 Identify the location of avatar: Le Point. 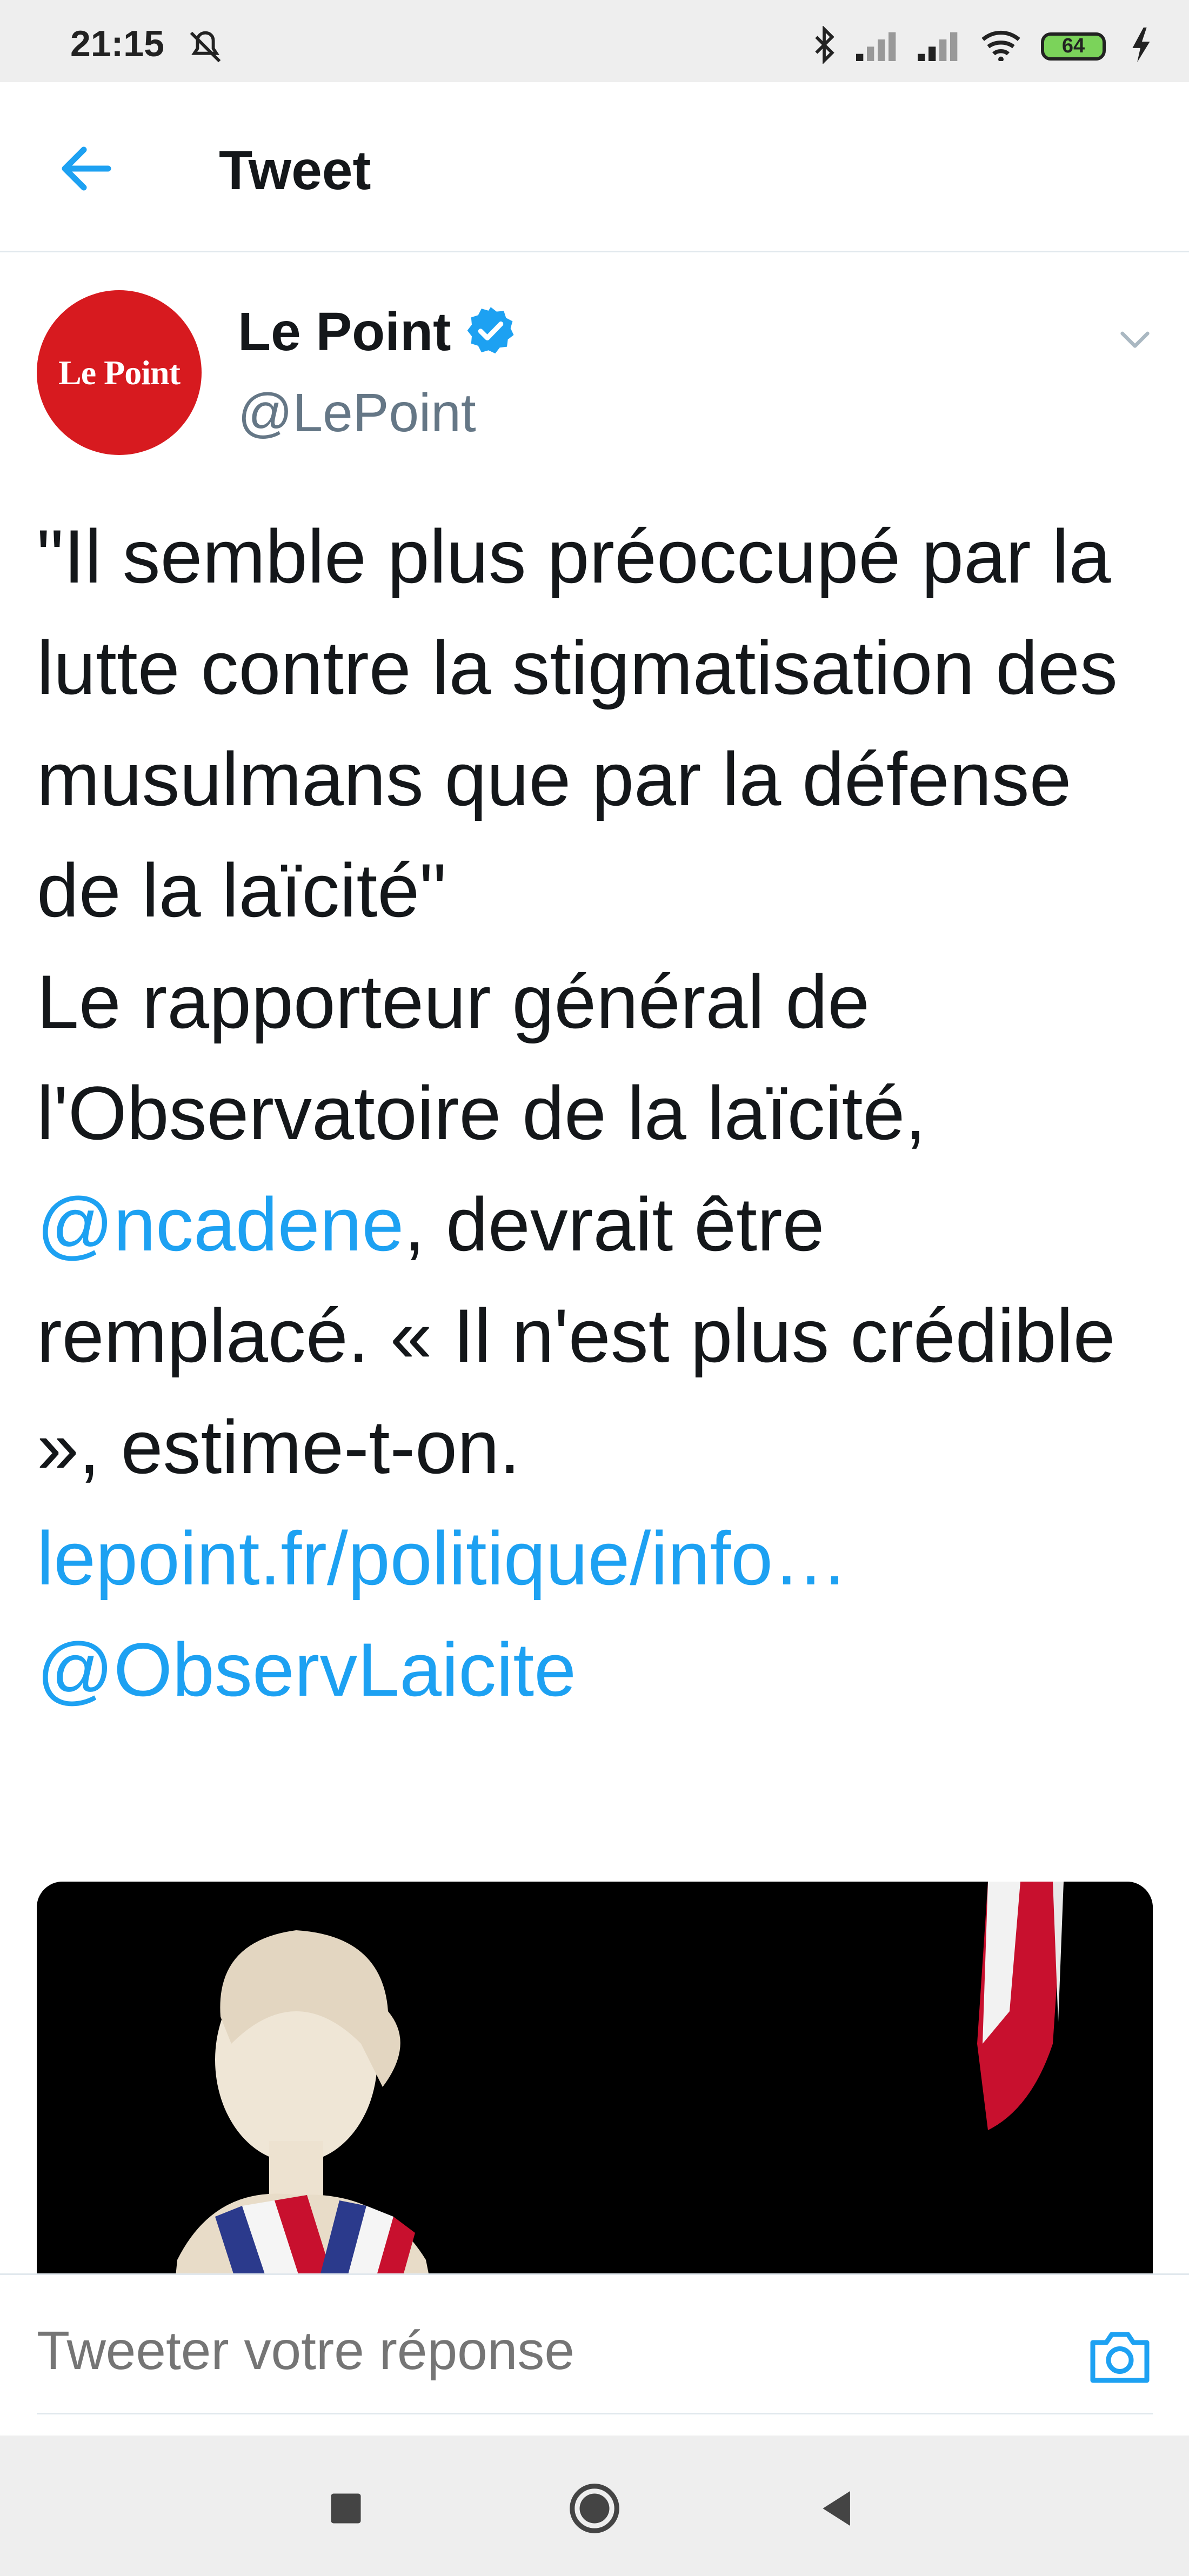
(119, 372).